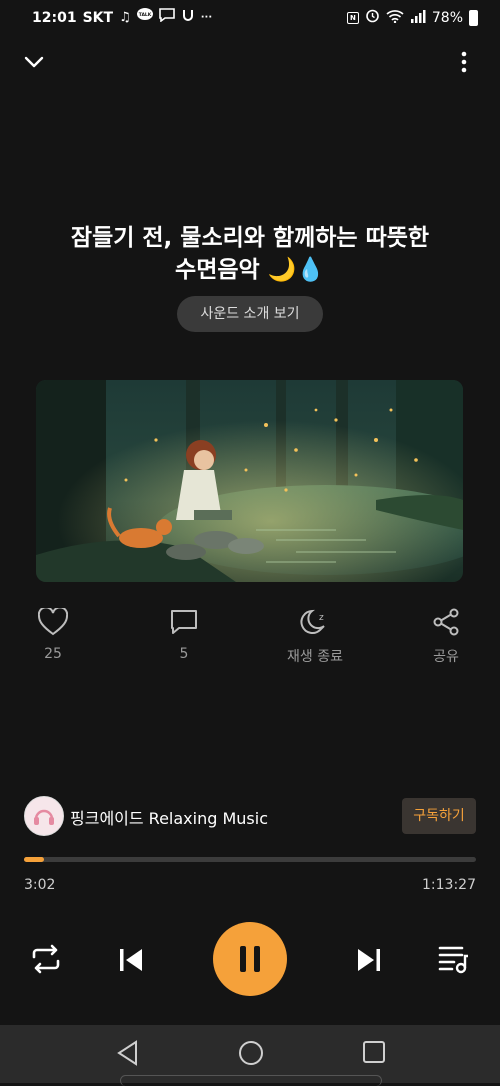 The image size is (500, 1086). What do you see at coordinates (473, 18) in the screenshot?
I see `battery-icon` at bounding box center [473, 18].